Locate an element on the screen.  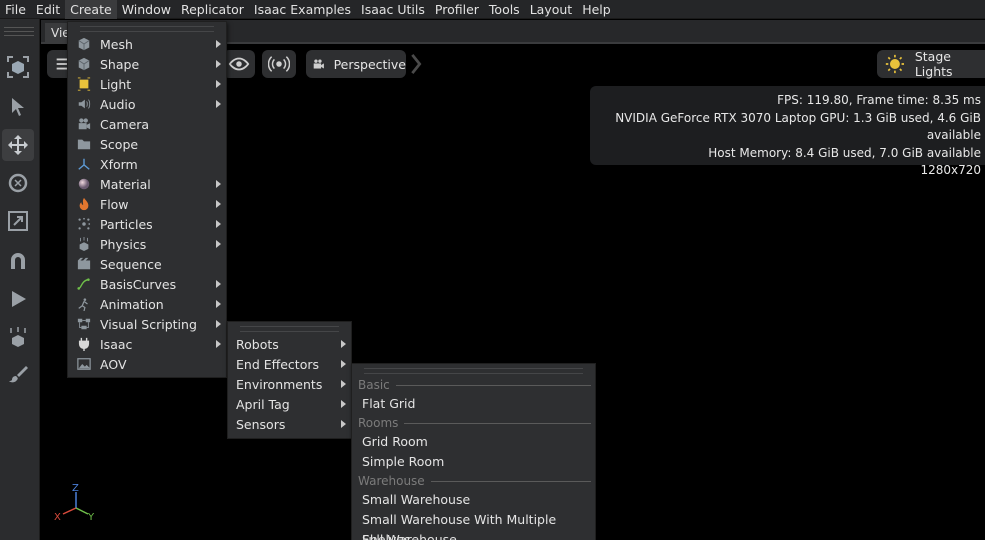
menu-window: Window is located at coordinates (146, 9).